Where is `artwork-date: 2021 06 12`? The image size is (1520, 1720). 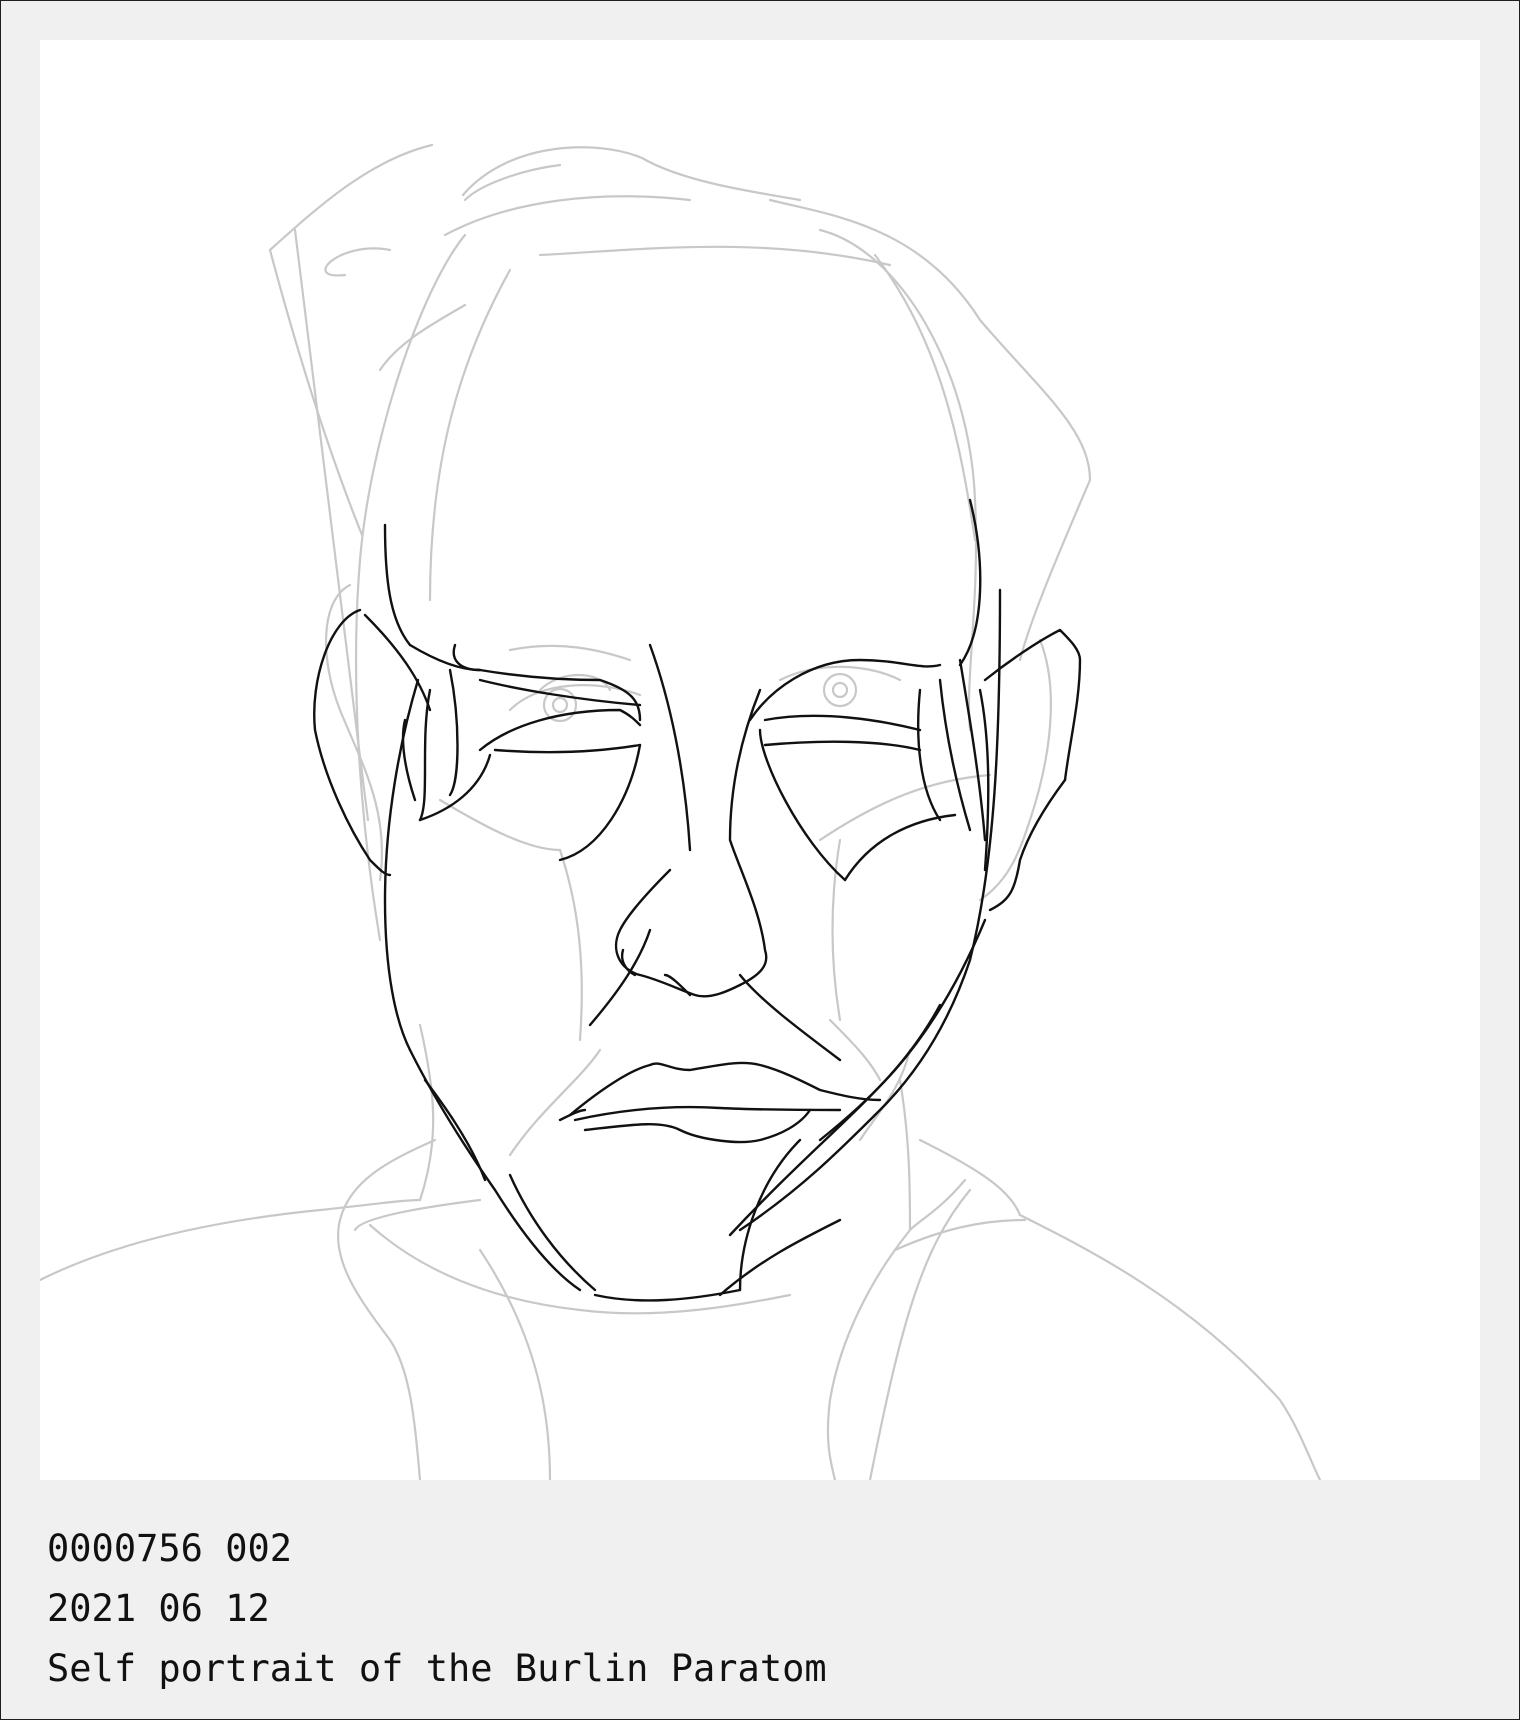
artwork-date: 2021 06 12 is located at coordinates (158, 1608).